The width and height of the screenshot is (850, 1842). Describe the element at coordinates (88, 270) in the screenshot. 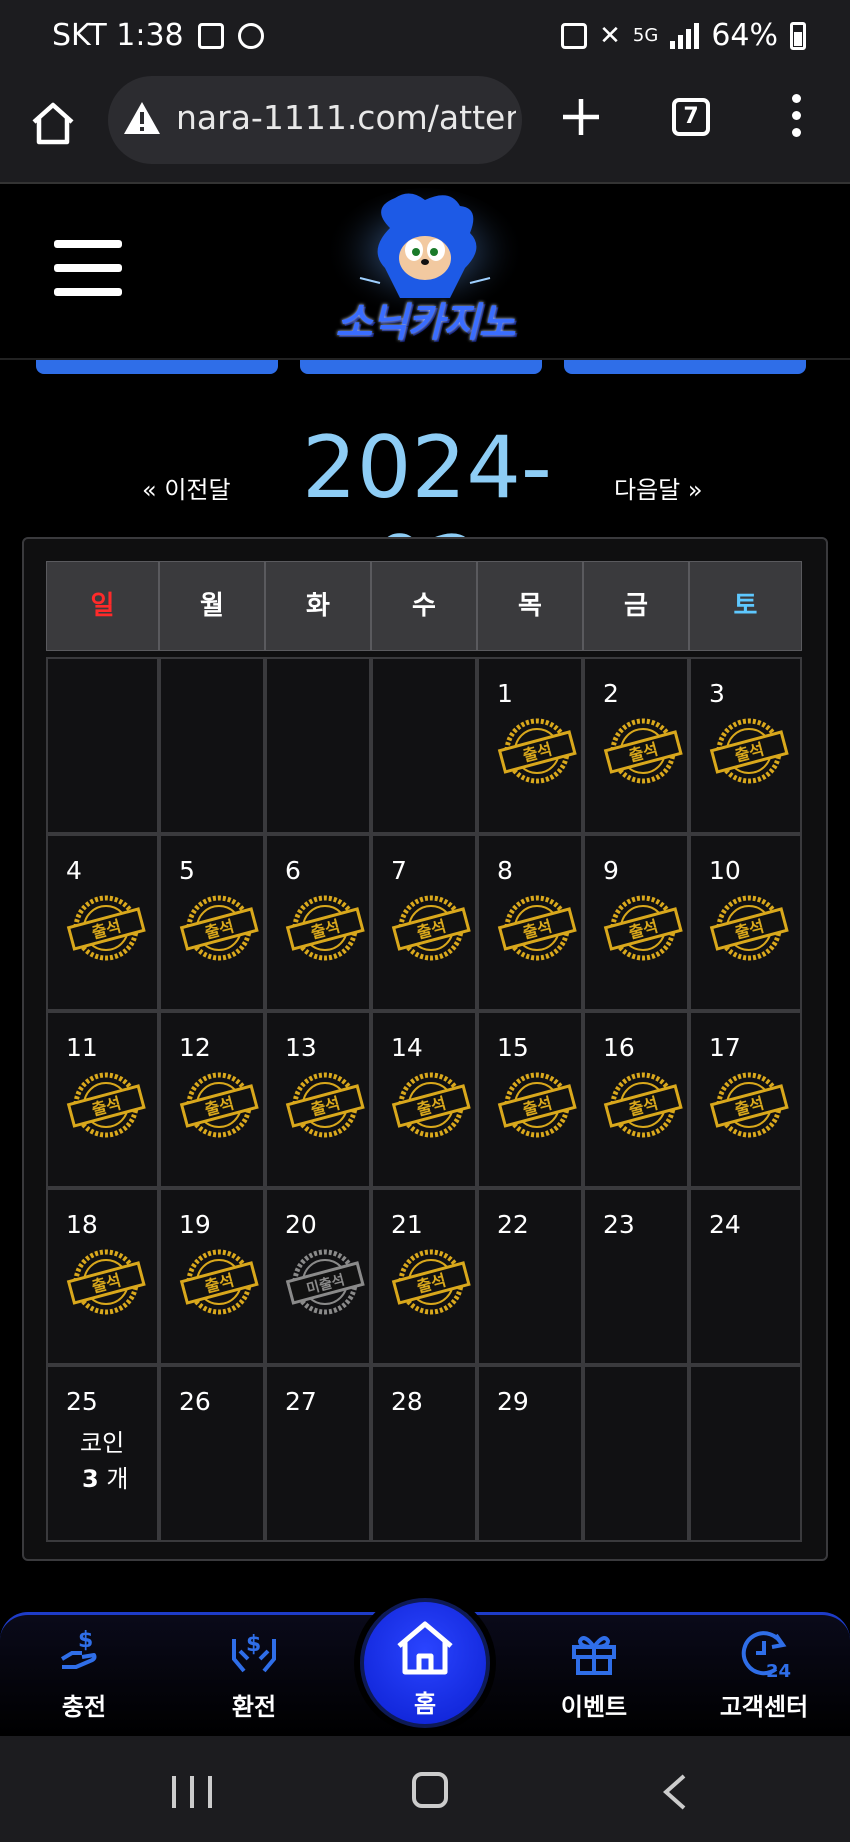

I see `hamburger-menu-icon` at that location.